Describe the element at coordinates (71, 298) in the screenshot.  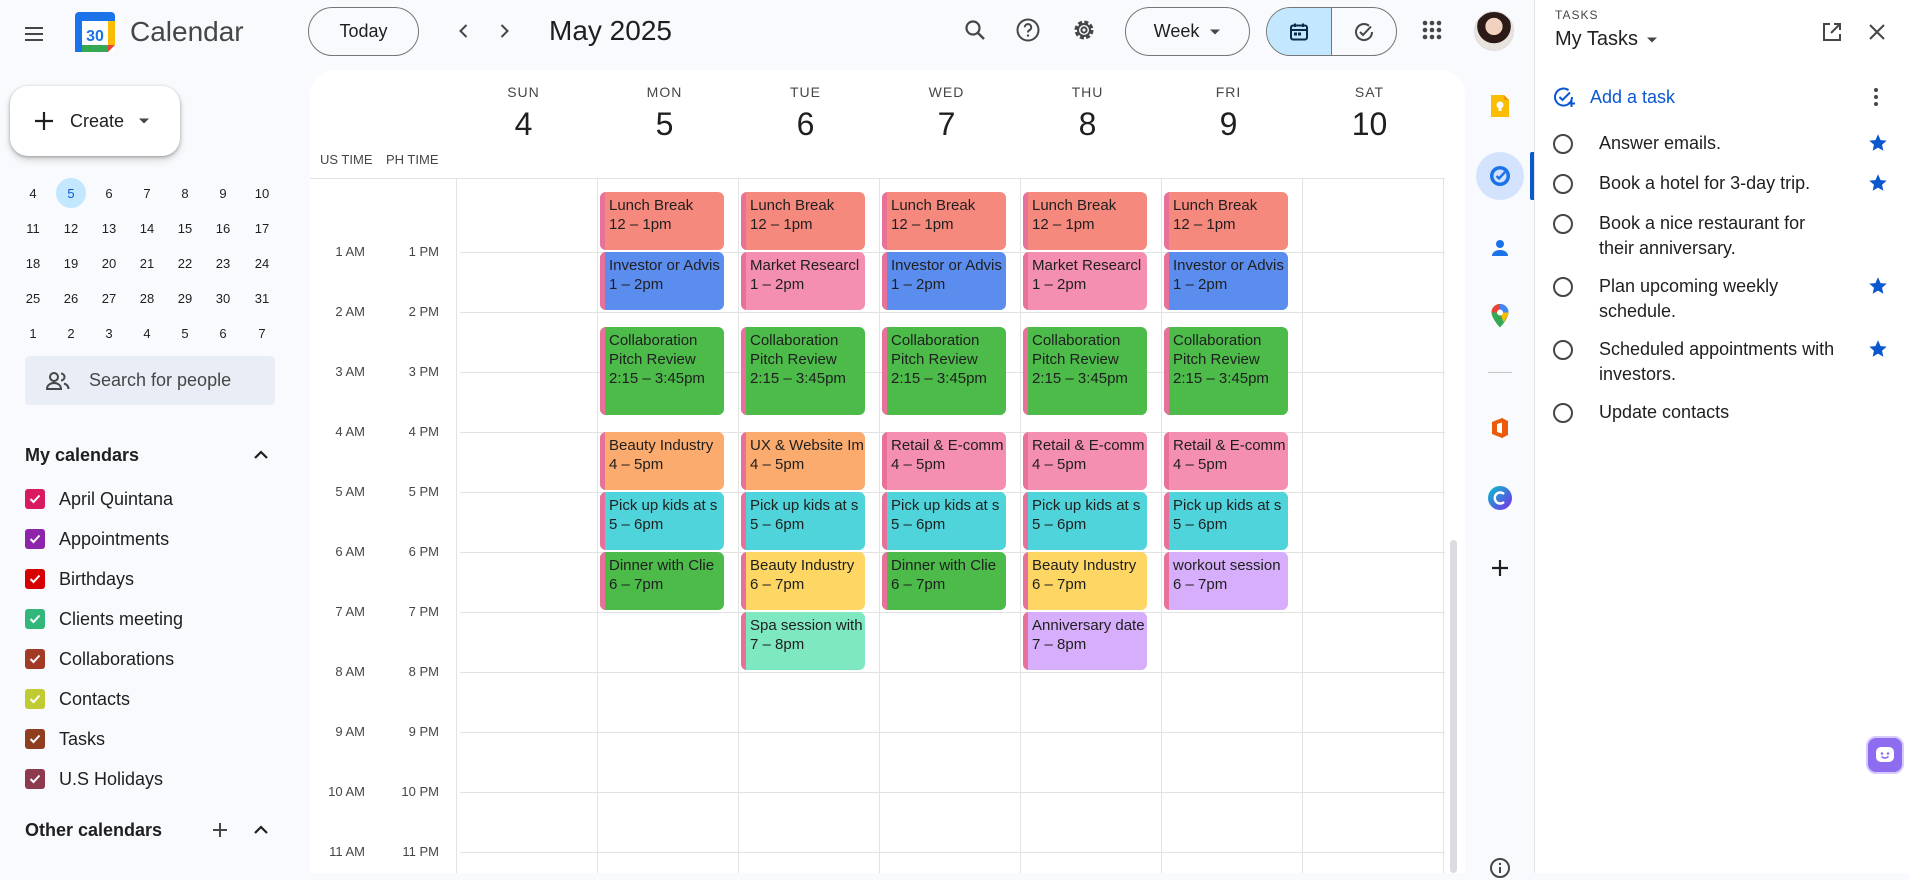
I see `mini-calendar-day: 26` at that location.